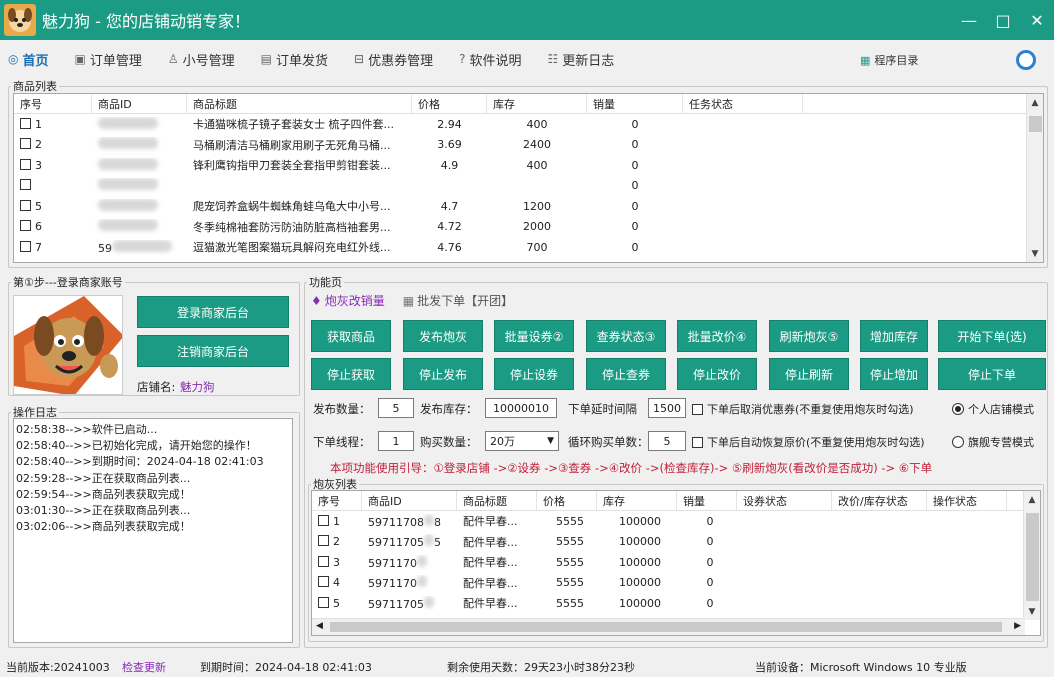 This screenshot has width=1054, height=677. Describe the element at coordinates (521, 408) in the screenshot. I see `publish-stock-input: 10000010` at that location.